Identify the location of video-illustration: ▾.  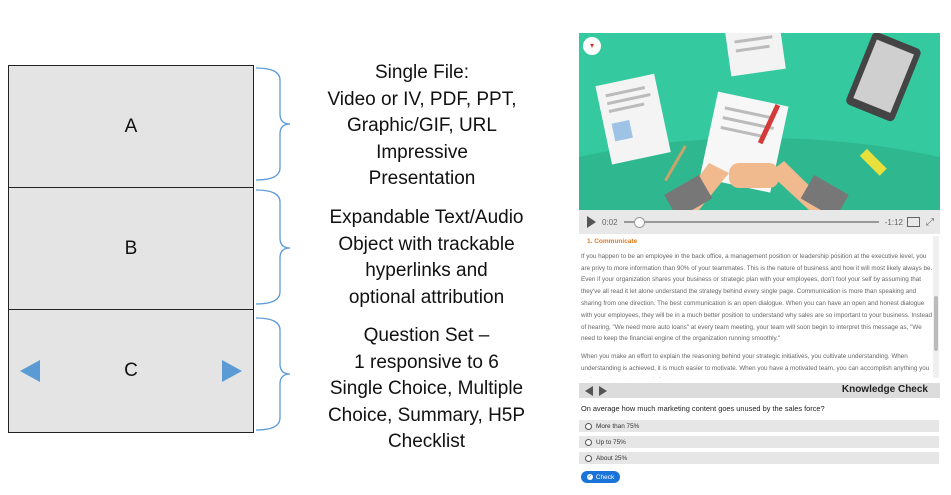
(759, 121).